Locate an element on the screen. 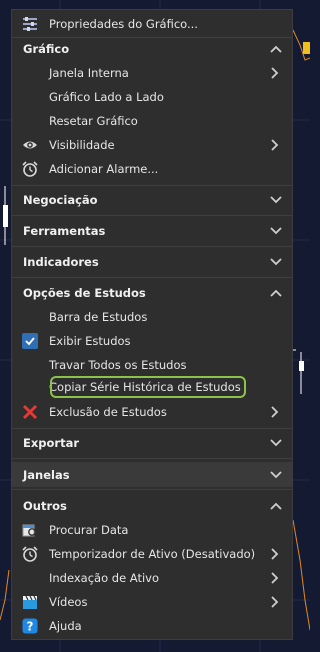 The image size is (320, 652). menu-item-videos: Vídeos is located at coordinates (152, 602).